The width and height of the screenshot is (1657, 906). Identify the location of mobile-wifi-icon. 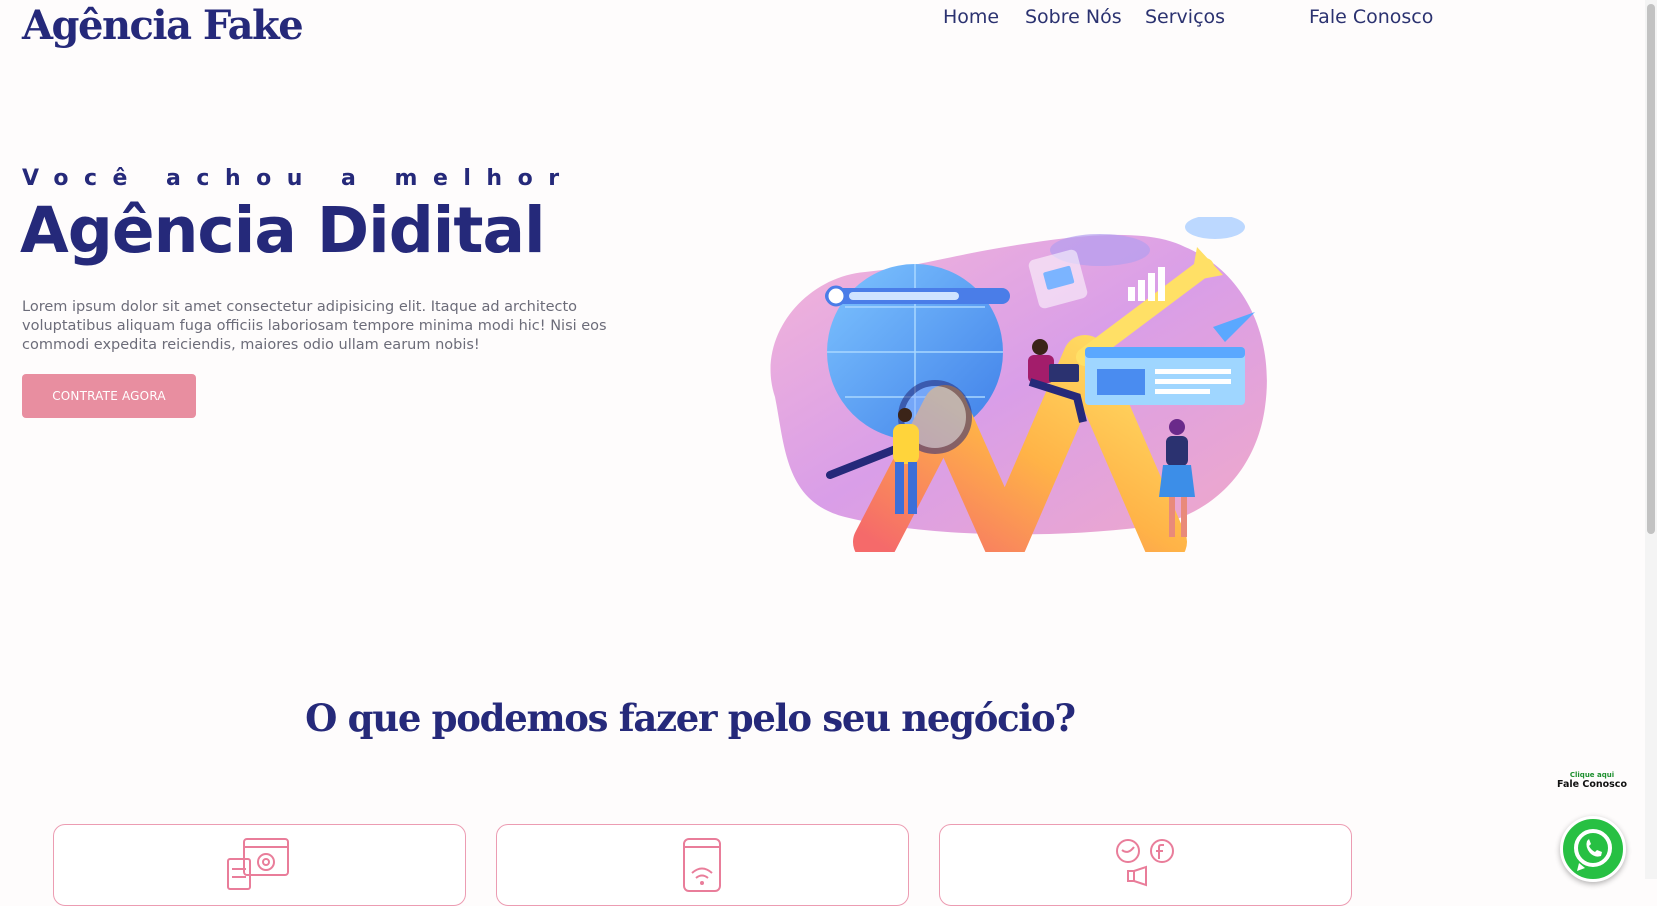
(702, 865).